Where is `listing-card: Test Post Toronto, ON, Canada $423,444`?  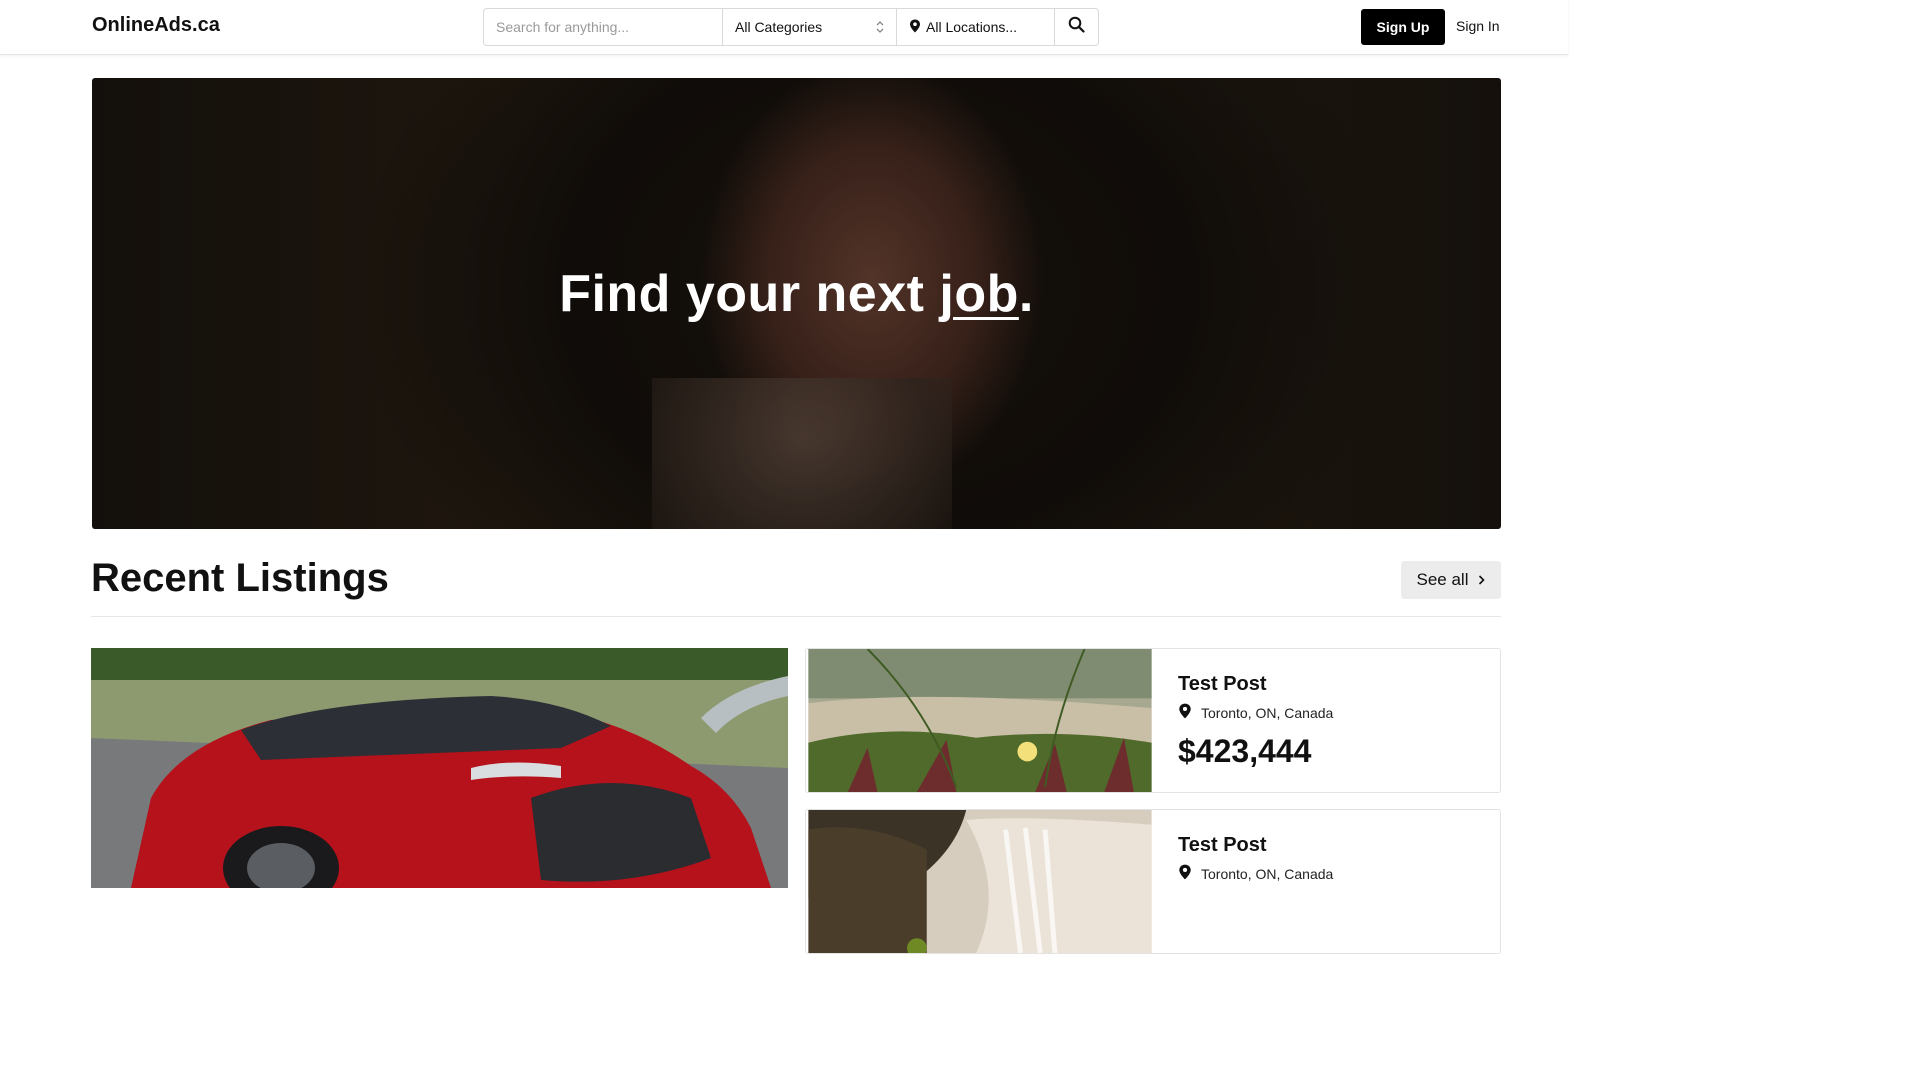 listing-card: Test Post Toronto, ON, Canada $423,444 is located at coordinates (1153, 720).